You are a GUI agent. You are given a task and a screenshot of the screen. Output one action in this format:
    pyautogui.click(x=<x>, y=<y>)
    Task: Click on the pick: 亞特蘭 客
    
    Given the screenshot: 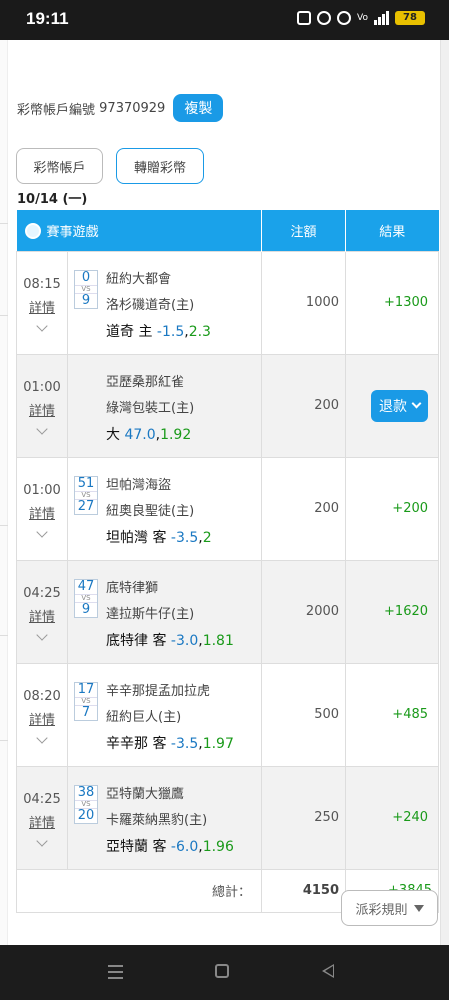 What is the action you would take?
    pyautogui.click(x=136, y=847)
    